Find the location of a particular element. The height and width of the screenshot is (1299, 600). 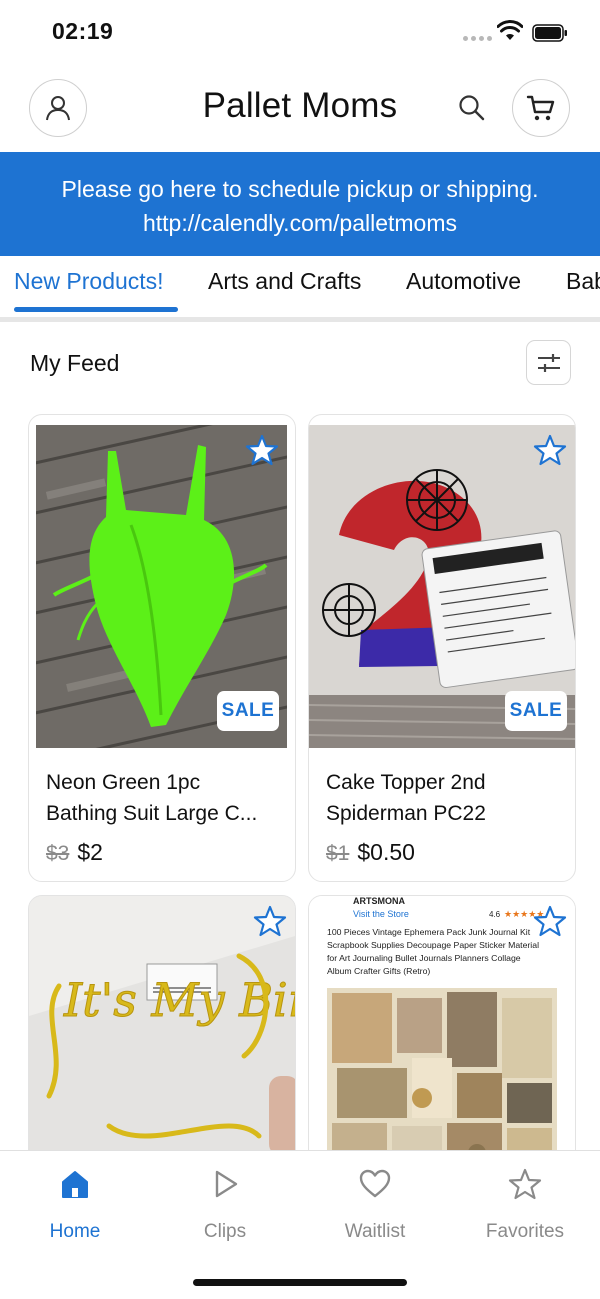

original-price: $3 is located at coordinates (58, 853).